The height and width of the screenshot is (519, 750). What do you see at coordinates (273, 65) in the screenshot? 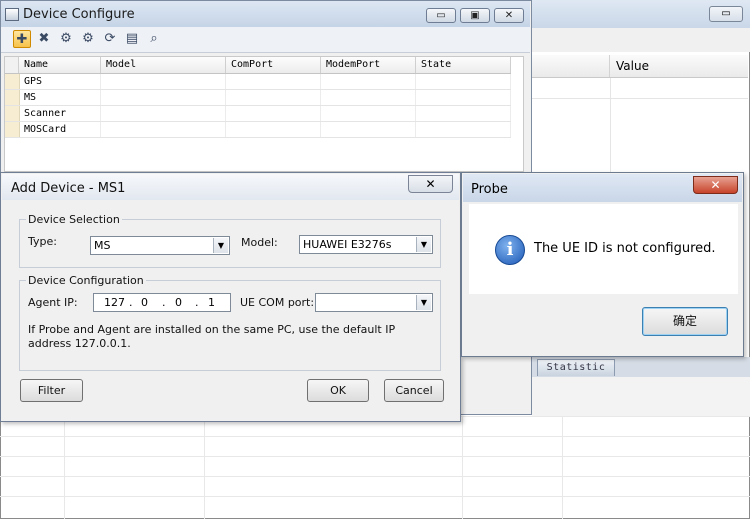
I see `column-header-comport: ComPort` at bounding box center [273, 65].